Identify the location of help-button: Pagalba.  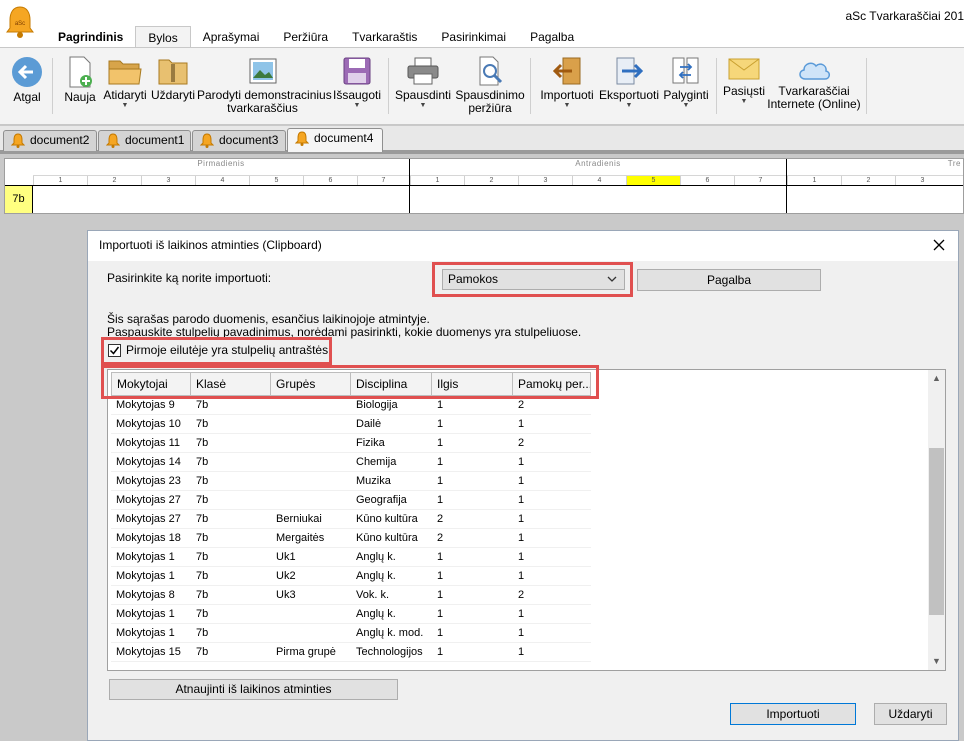
(729, 280).